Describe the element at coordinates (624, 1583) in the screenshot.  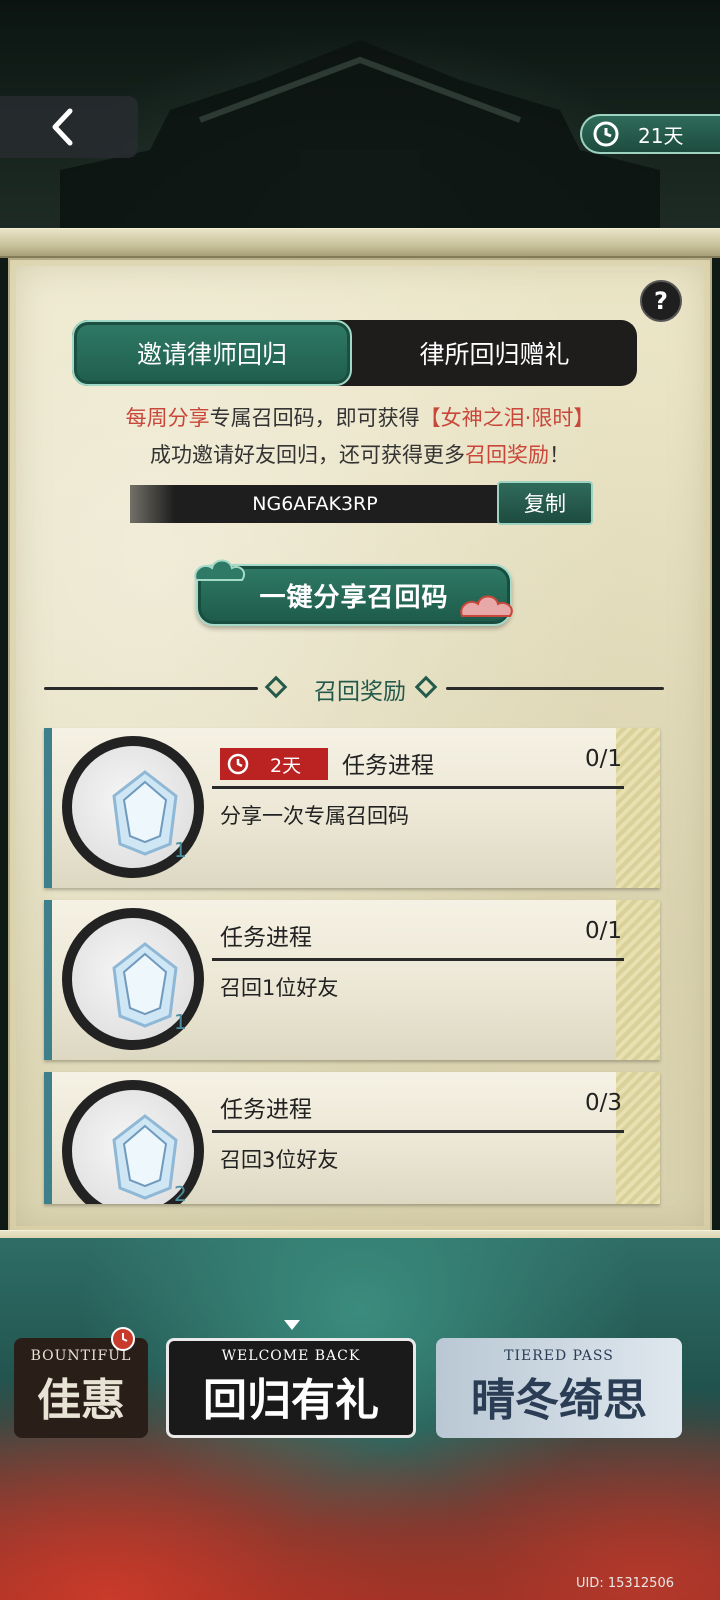
I see `user-id: UID: 15312506` at that location.